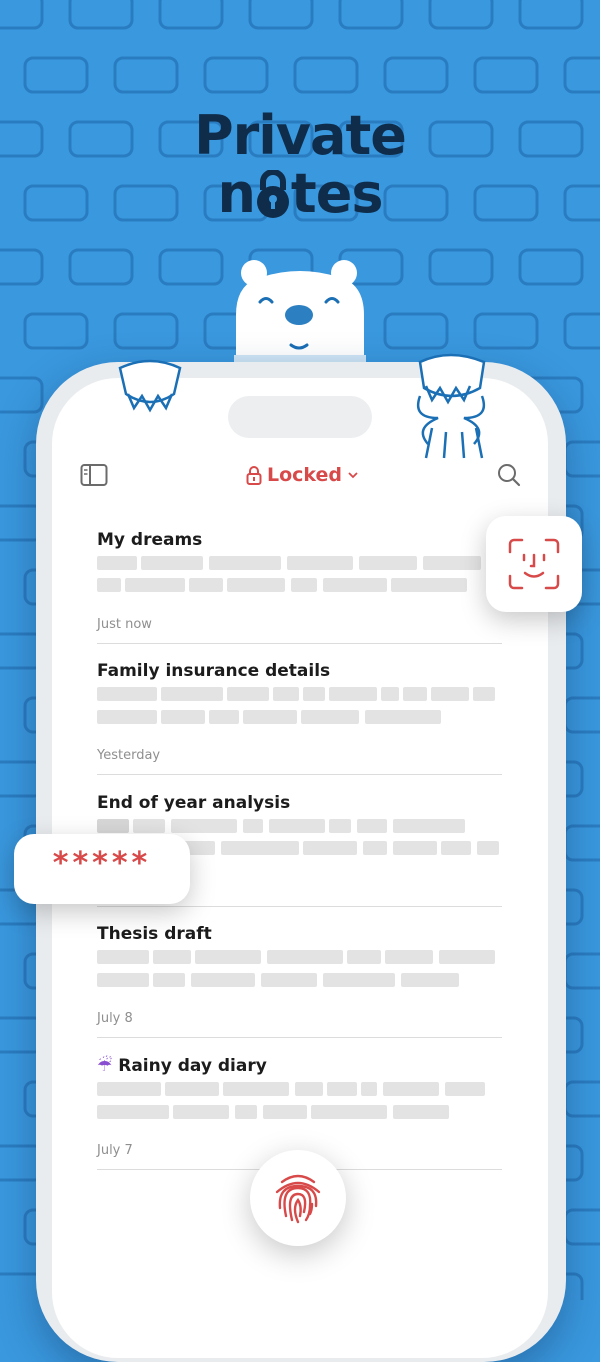  I want to click on note-item-thesis-draft: Thesis draft July 8, so click(299, 980).